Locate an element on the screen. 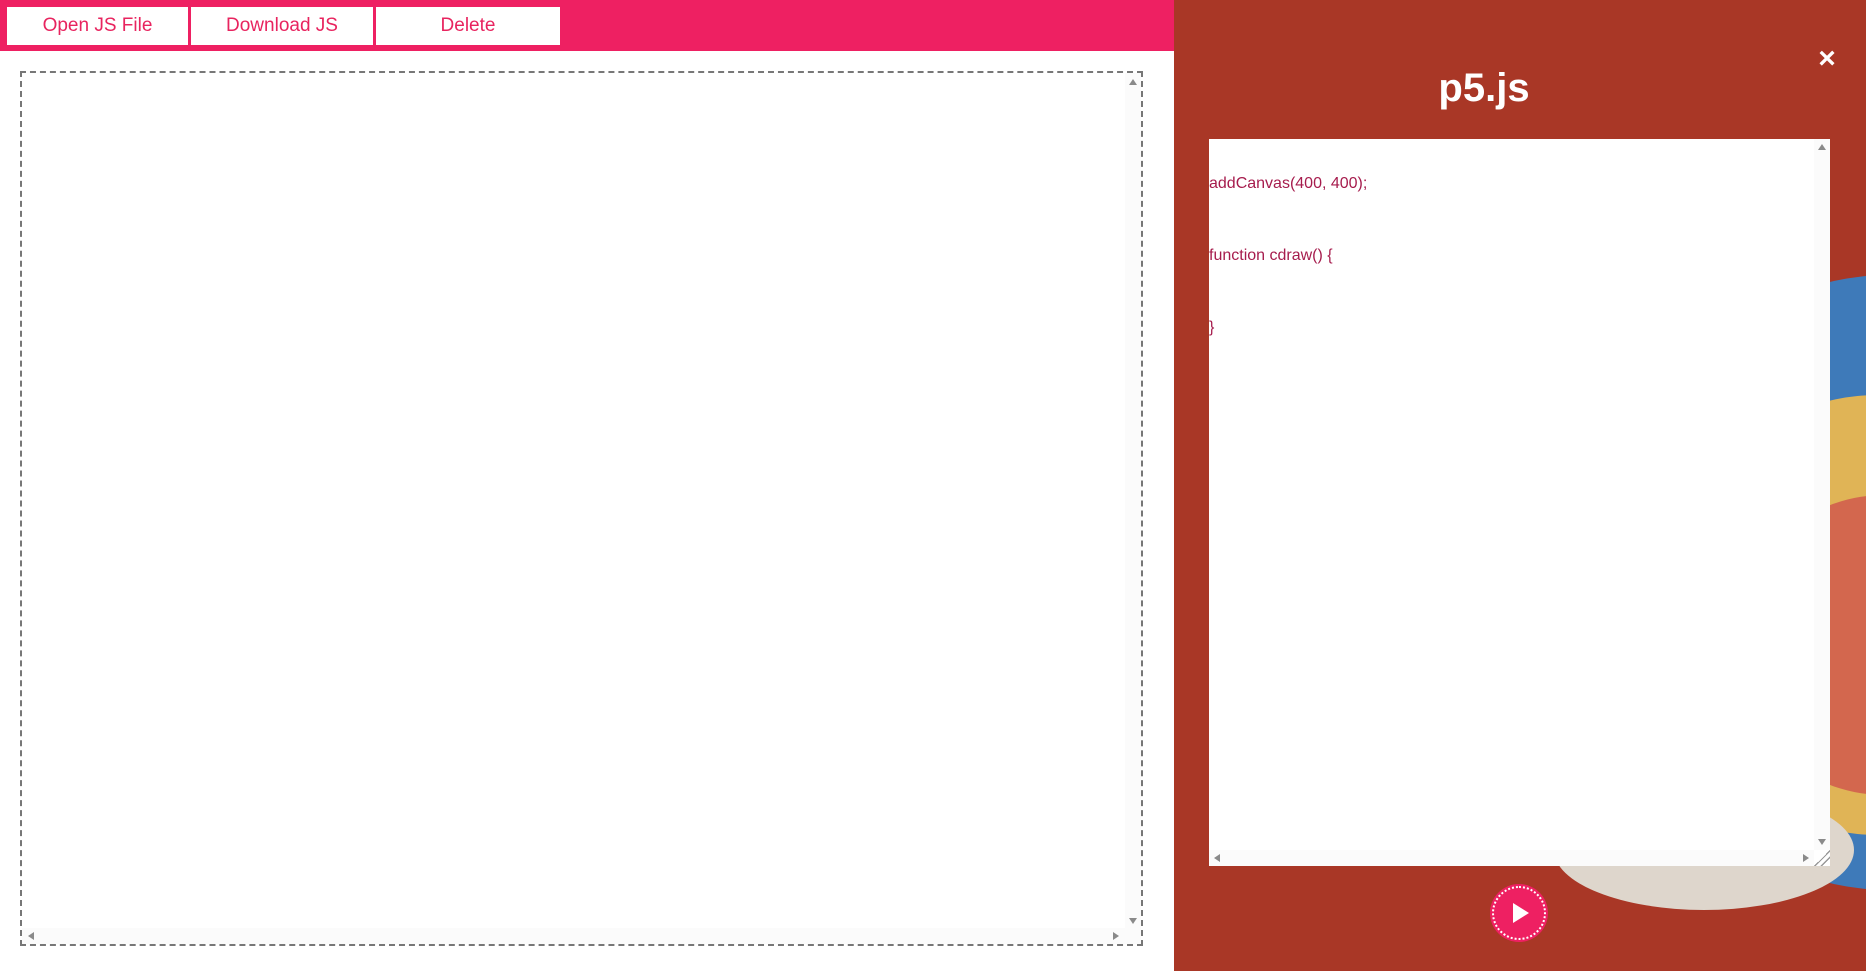 Image resolution: width=1866 pixels, height=971 pixels. delete-button: Delete is located at coordinates (468, 26).